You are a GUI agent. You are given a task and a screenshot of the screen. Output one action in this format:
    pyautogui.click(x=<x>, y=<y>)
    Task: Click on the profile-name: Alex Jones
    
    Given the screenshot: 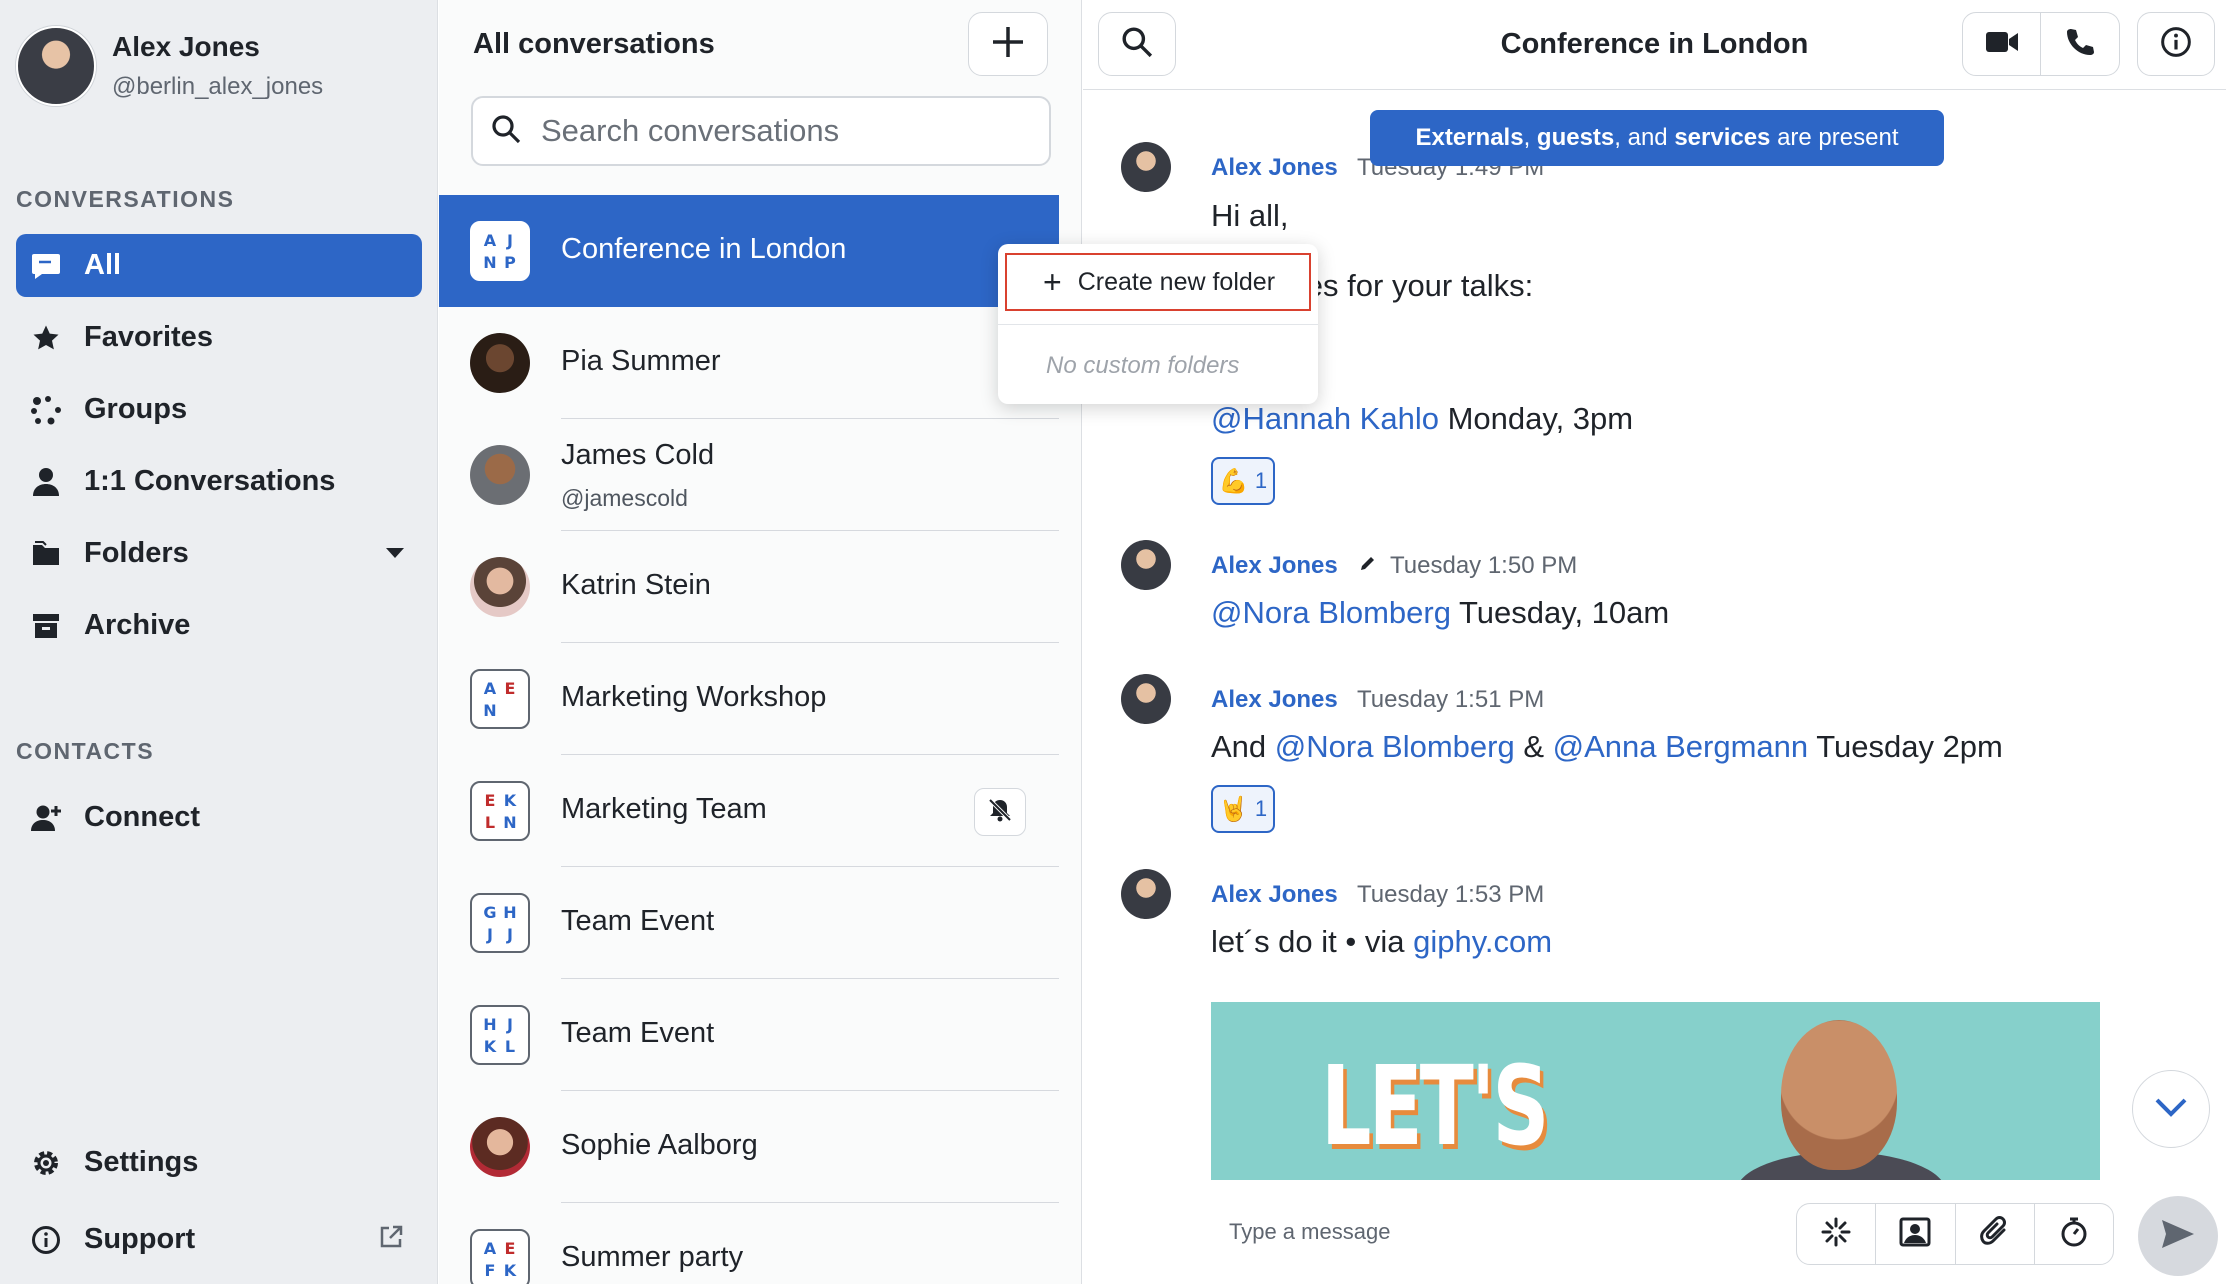 What is the action you would take?
    pyautogui.click(x=186, y=46)
    